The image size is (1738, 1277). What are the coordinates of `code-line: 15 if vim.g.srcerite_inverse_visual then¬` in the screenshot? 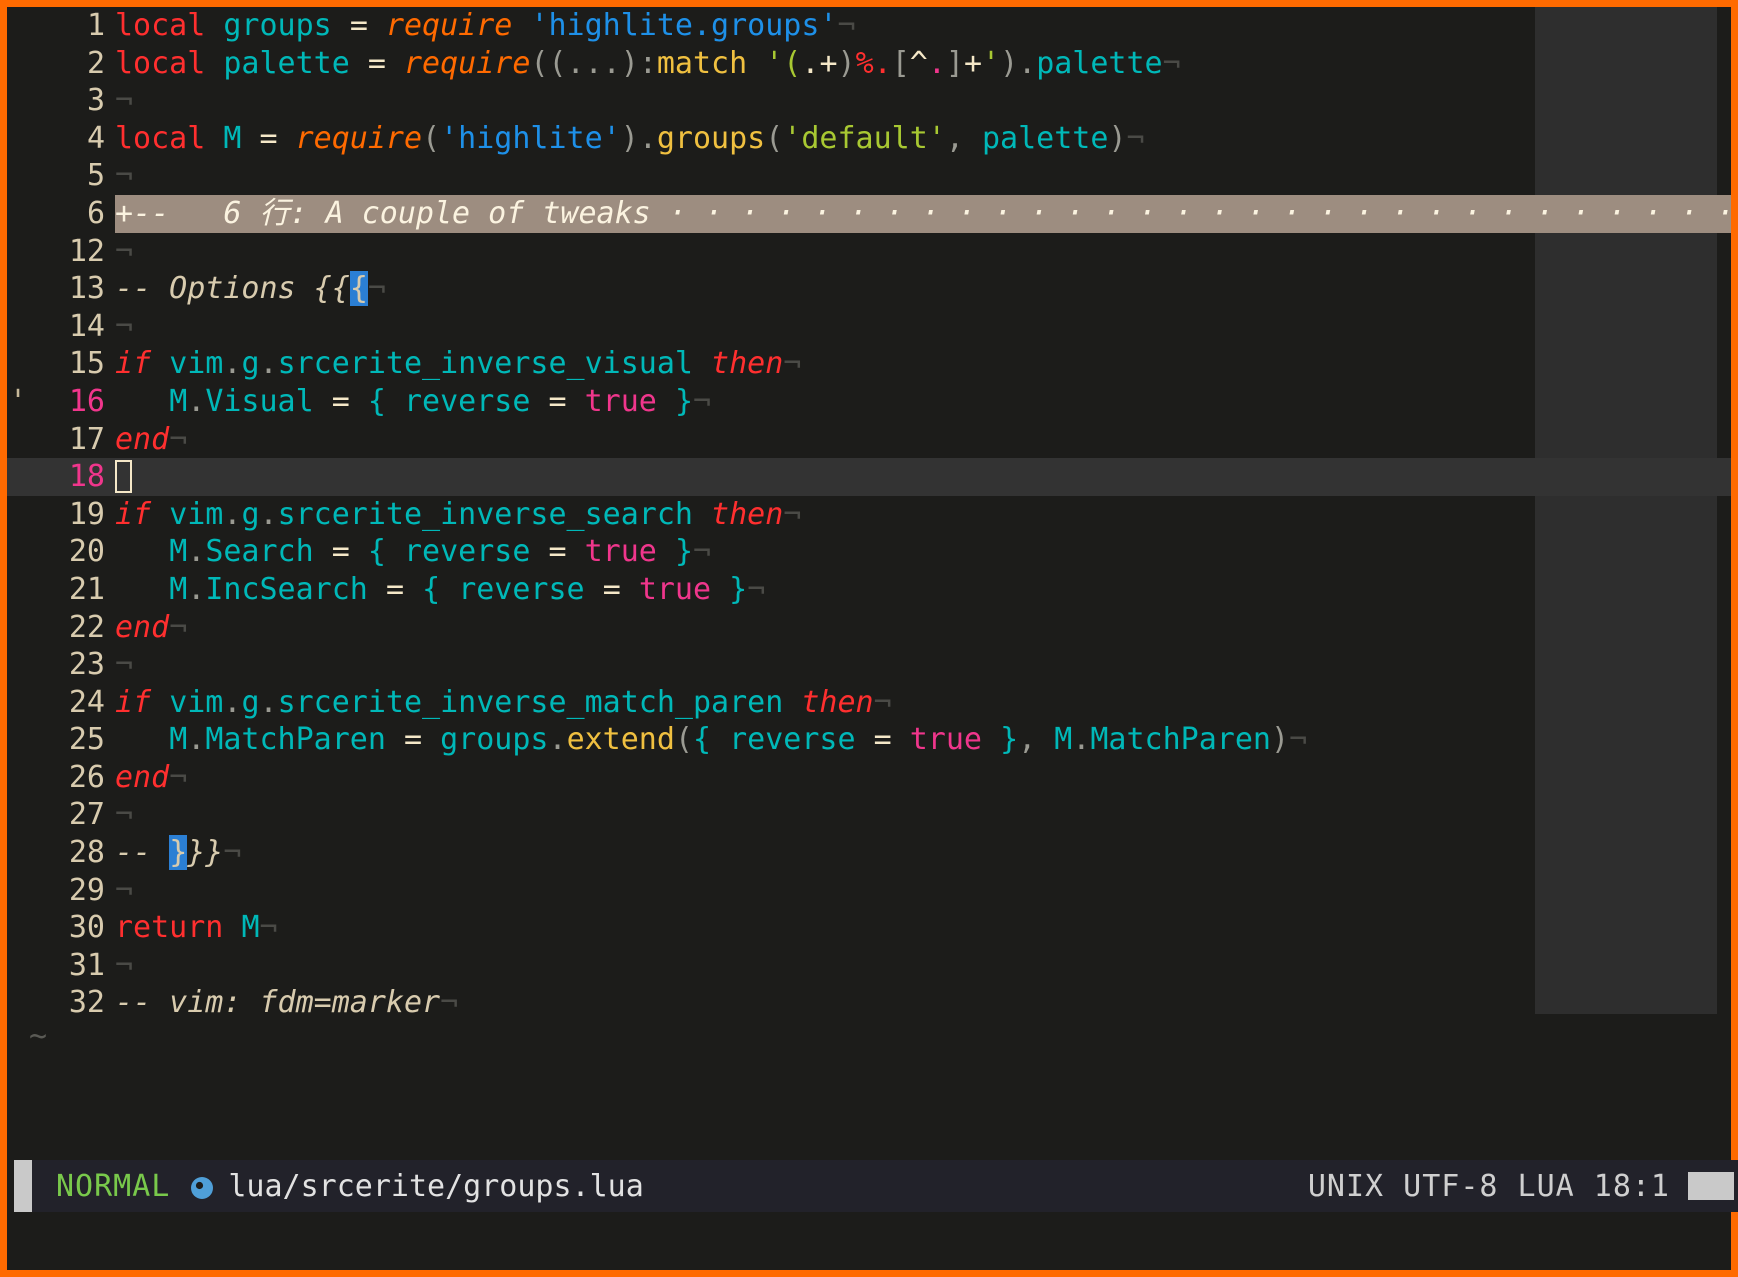 It's located at (869, 364).